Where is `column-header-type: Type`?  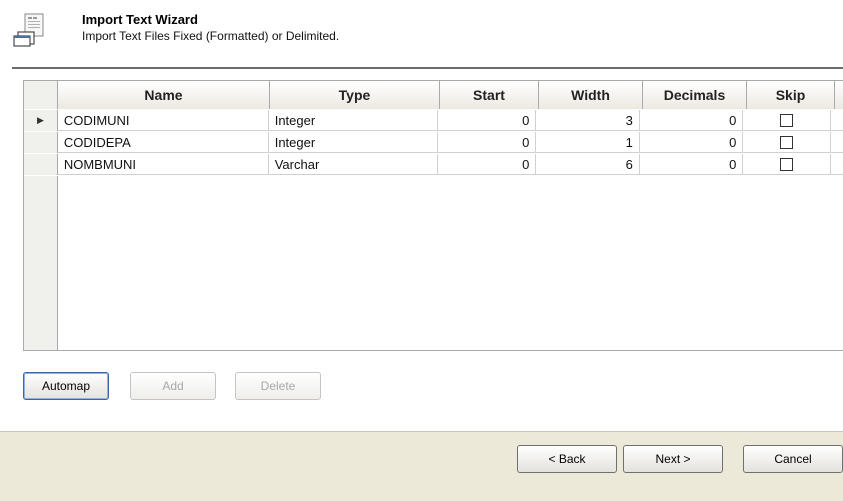 column-header-type: Type is located at coordinates (355, 95).